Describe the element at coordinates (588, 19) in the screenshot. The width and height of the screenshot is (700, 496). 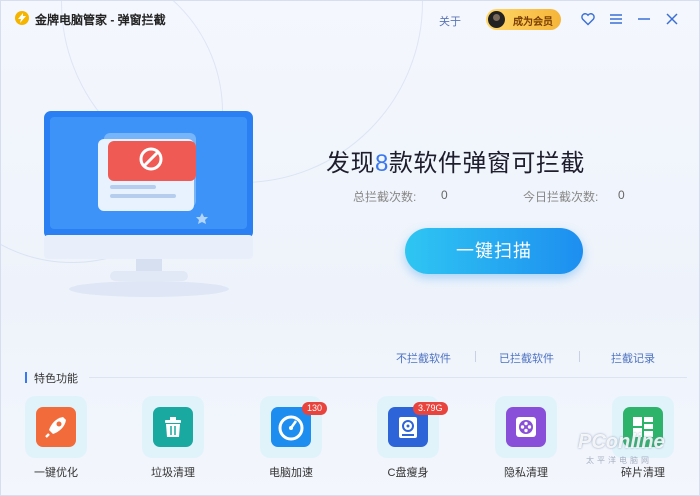
I see `heart-icon` at that location.